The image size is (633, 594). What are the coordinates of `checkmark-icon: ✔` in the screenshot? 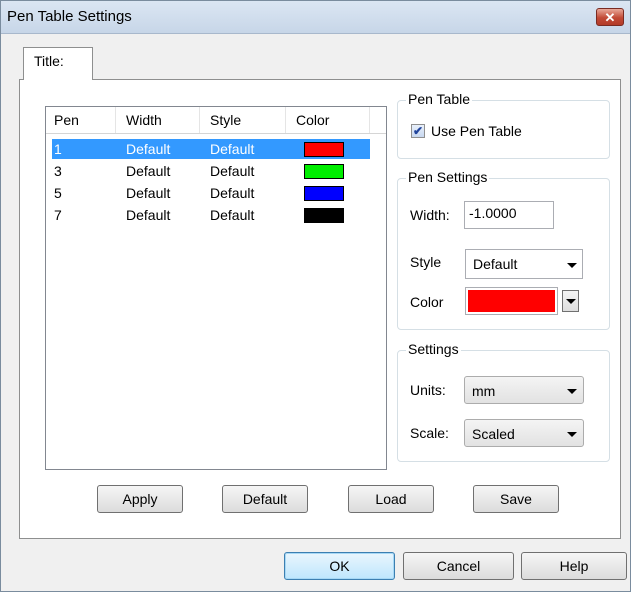 It's located at (418, 131).